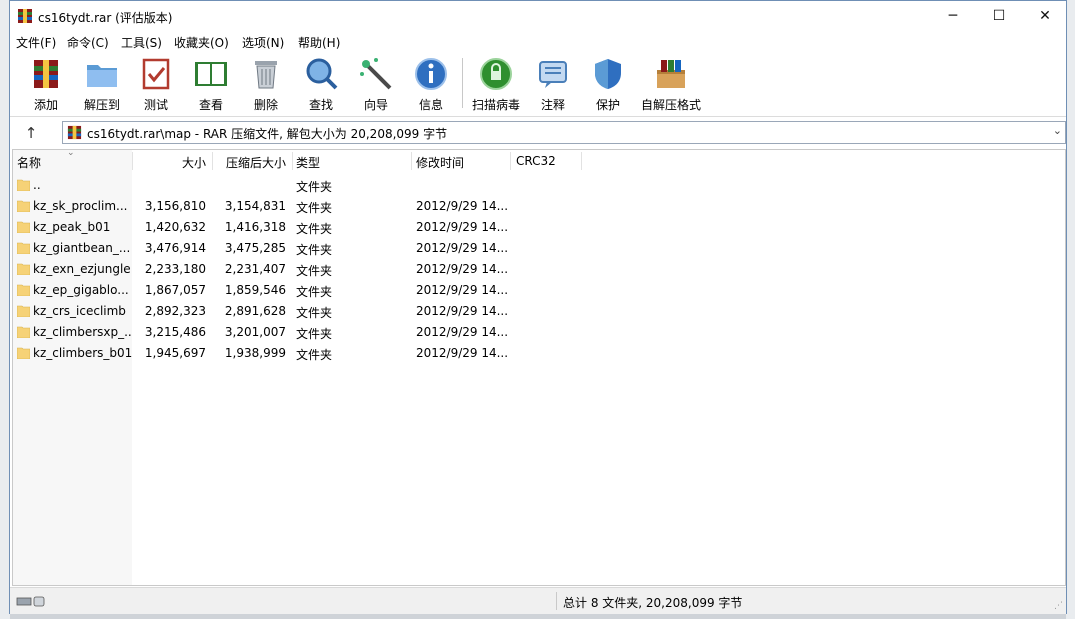 This screenshot has height=619, width=1075. Describe the element at coordinates (175, 269) in the screenshot. I see `file-size: 2,233,180` at that location.